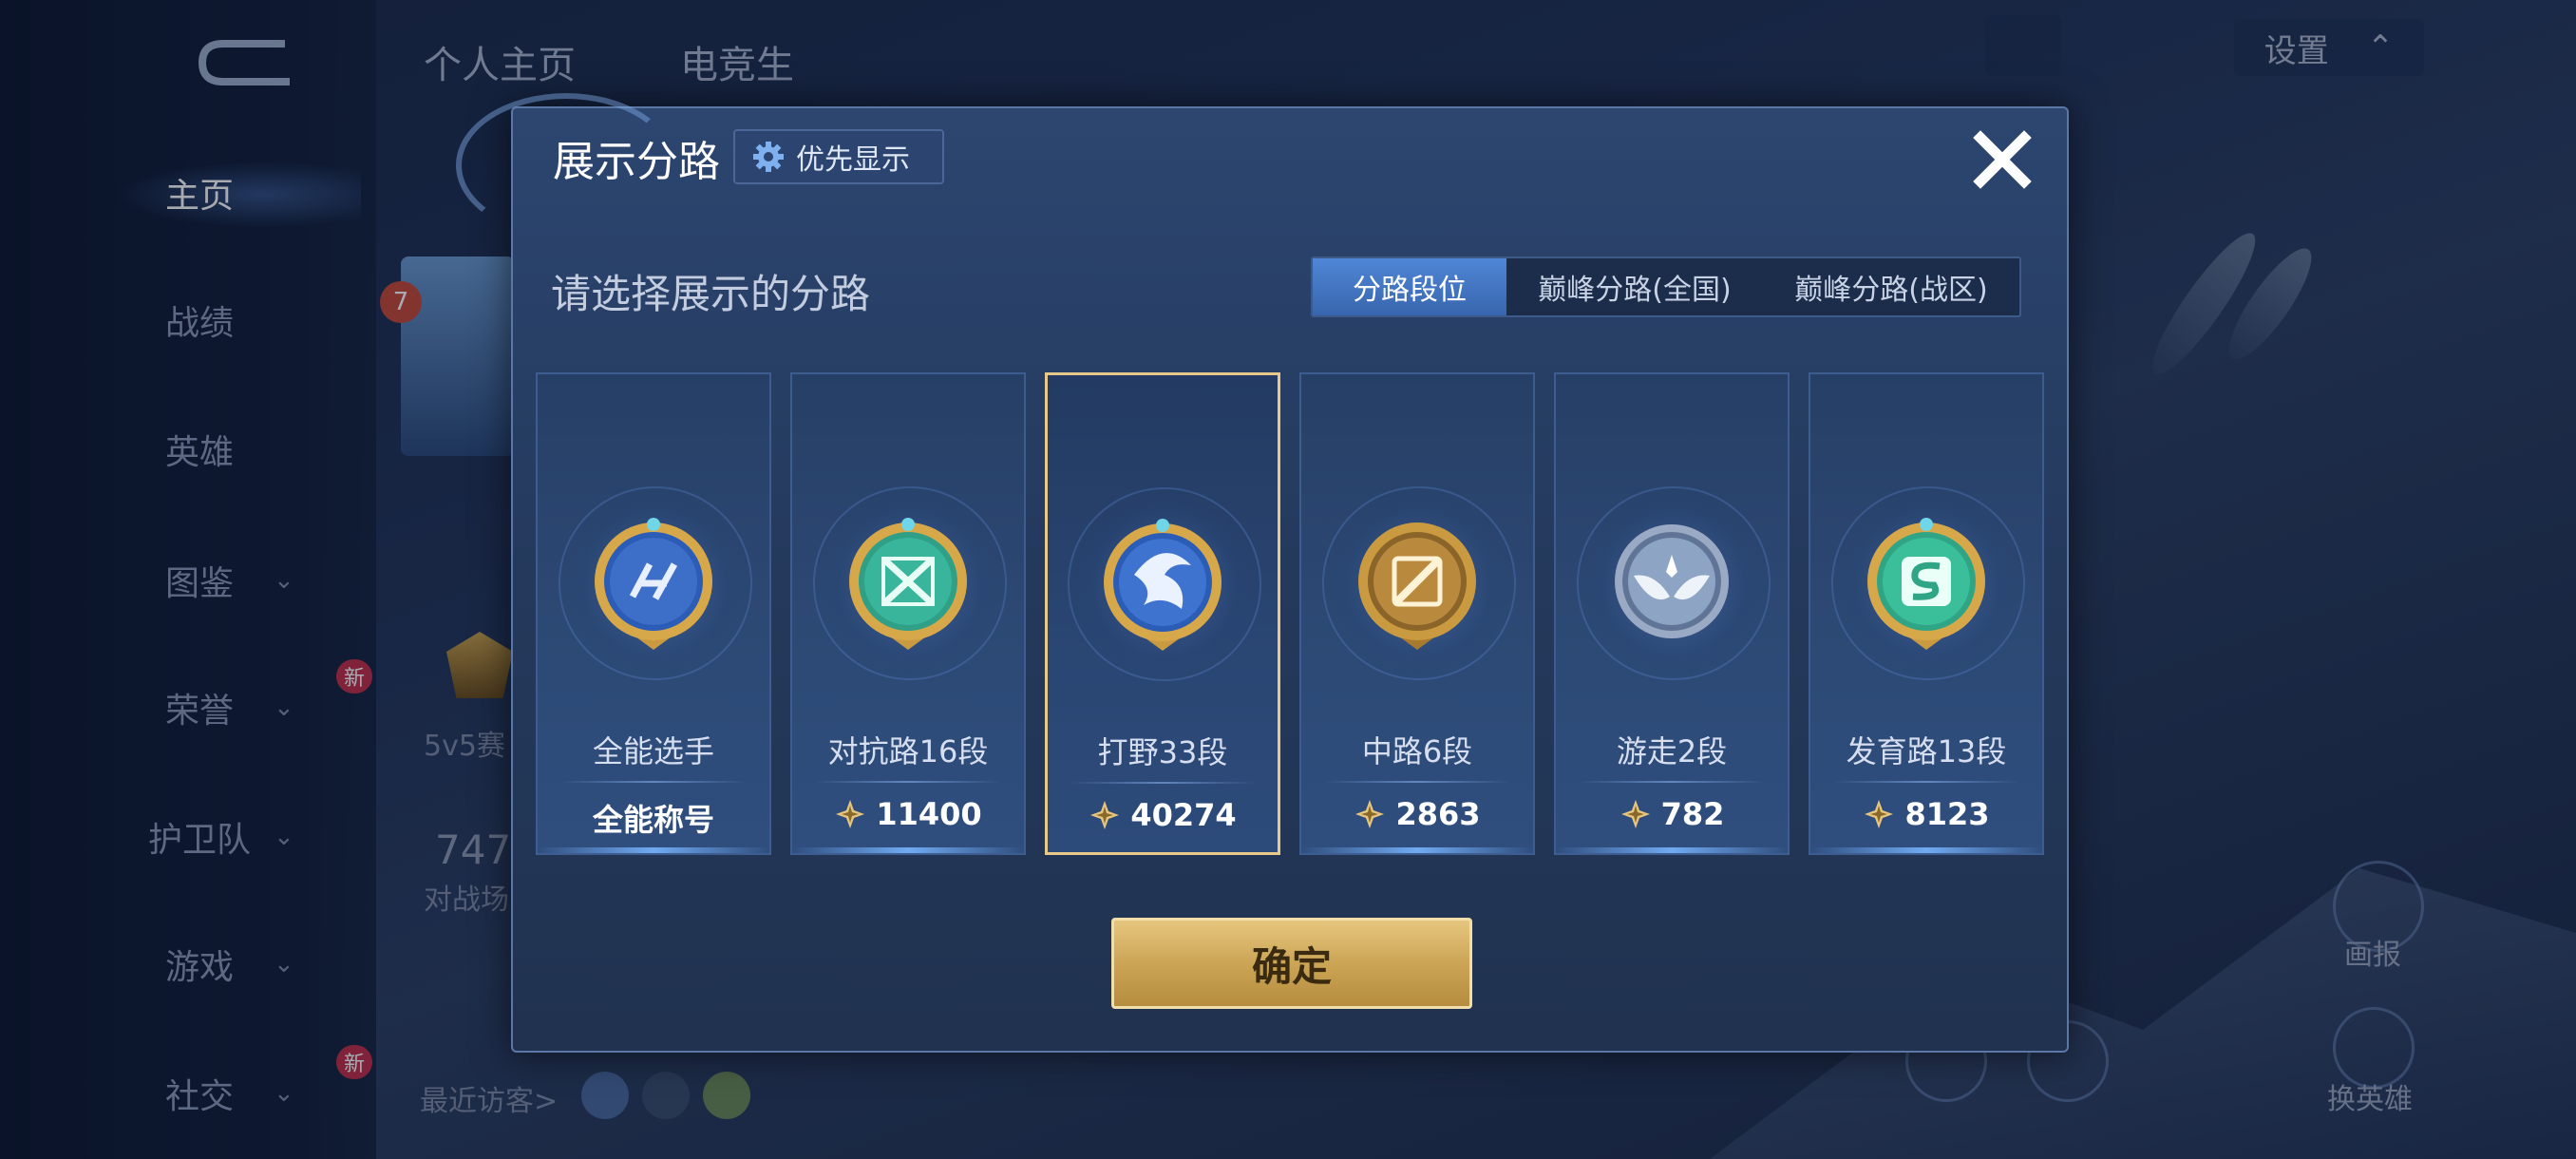 The width and height of the screenshot is (2576, 1159). What do you see at coordinates (653, 584) in the screenshot?
I see `allround-emblem-icon` at bounding box center [653, 584].